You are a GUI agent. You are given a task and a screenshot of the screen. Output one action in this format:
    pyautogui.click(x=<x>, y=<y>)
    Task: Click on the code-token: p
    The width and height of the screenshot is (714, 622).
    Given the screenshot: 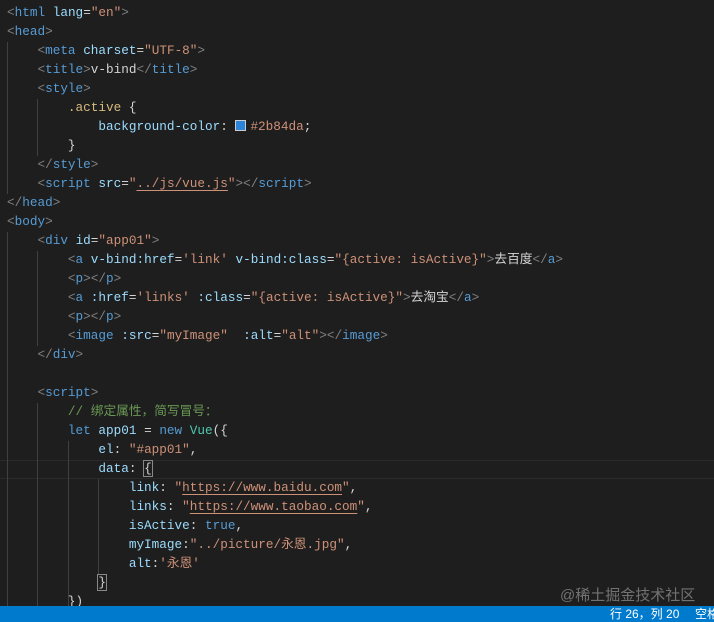 What is the action you would take?
    pyautogui.click(x=110, y=316)
    